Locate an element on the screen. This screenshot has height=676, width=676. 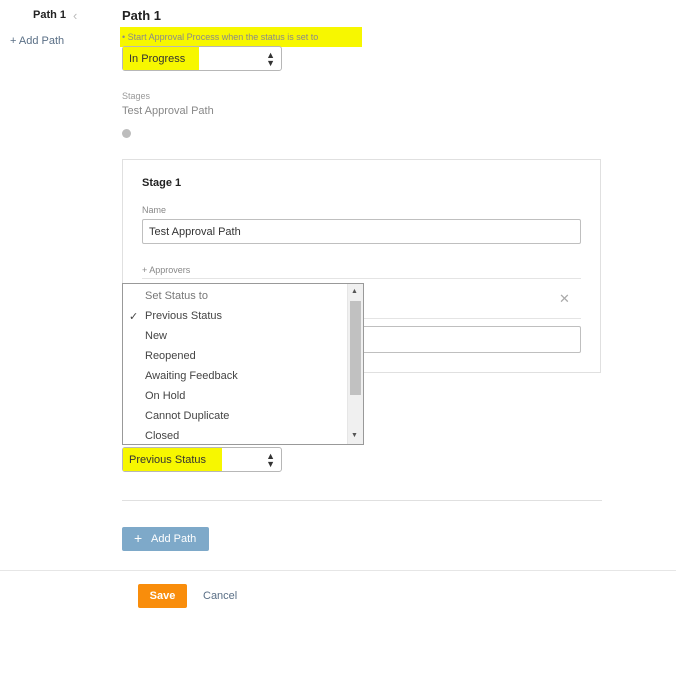
name-label: Name is located at coordinates (154, 210).